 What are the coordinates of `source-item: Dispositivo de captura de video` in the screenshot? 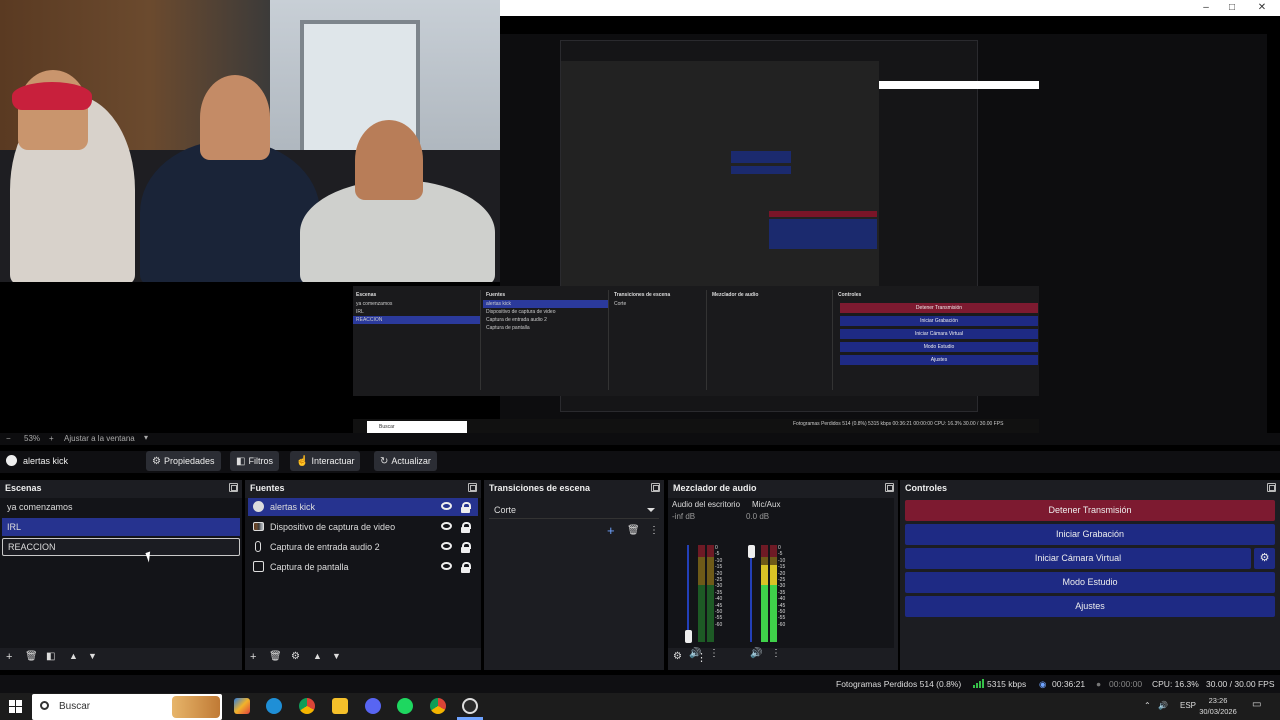 It's located at (363, 527).